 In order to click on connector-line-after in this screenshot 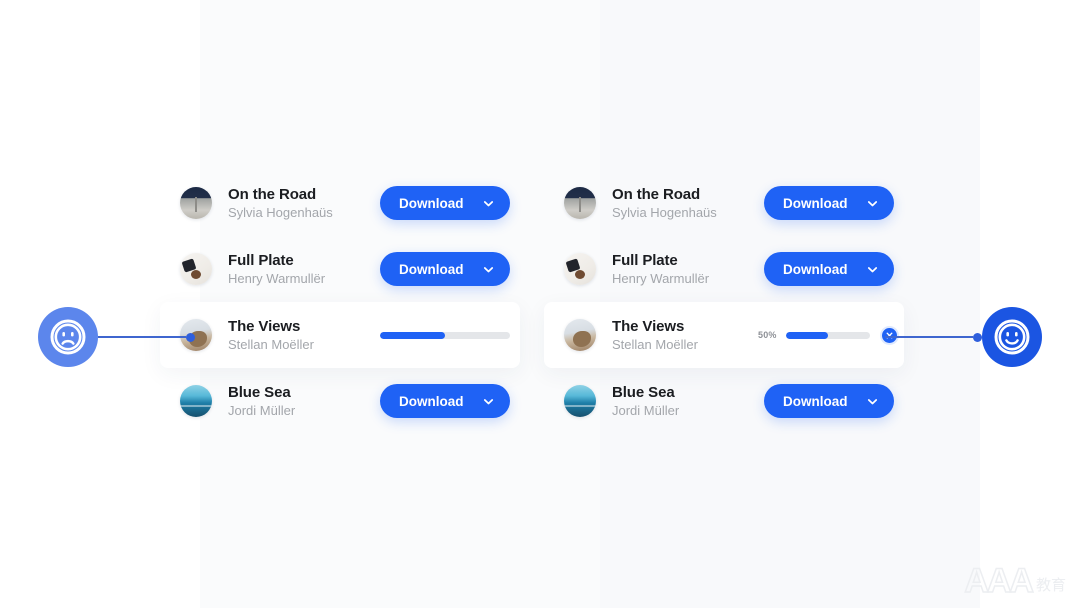, I will do `click(933, 337)`.